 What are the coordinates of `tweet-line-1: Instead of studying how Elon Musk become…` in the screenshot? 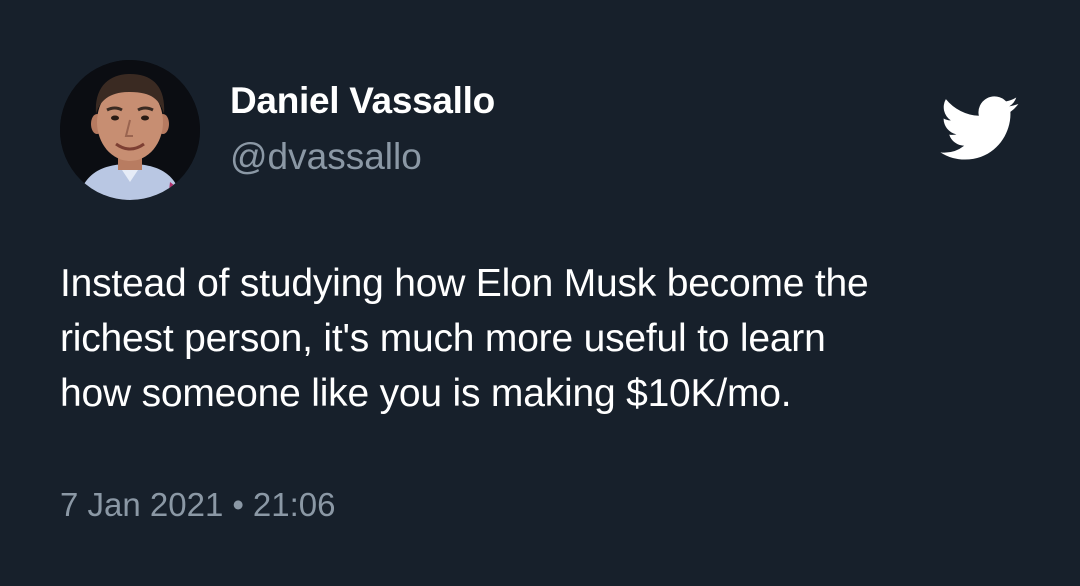 It's located at (464, 283).